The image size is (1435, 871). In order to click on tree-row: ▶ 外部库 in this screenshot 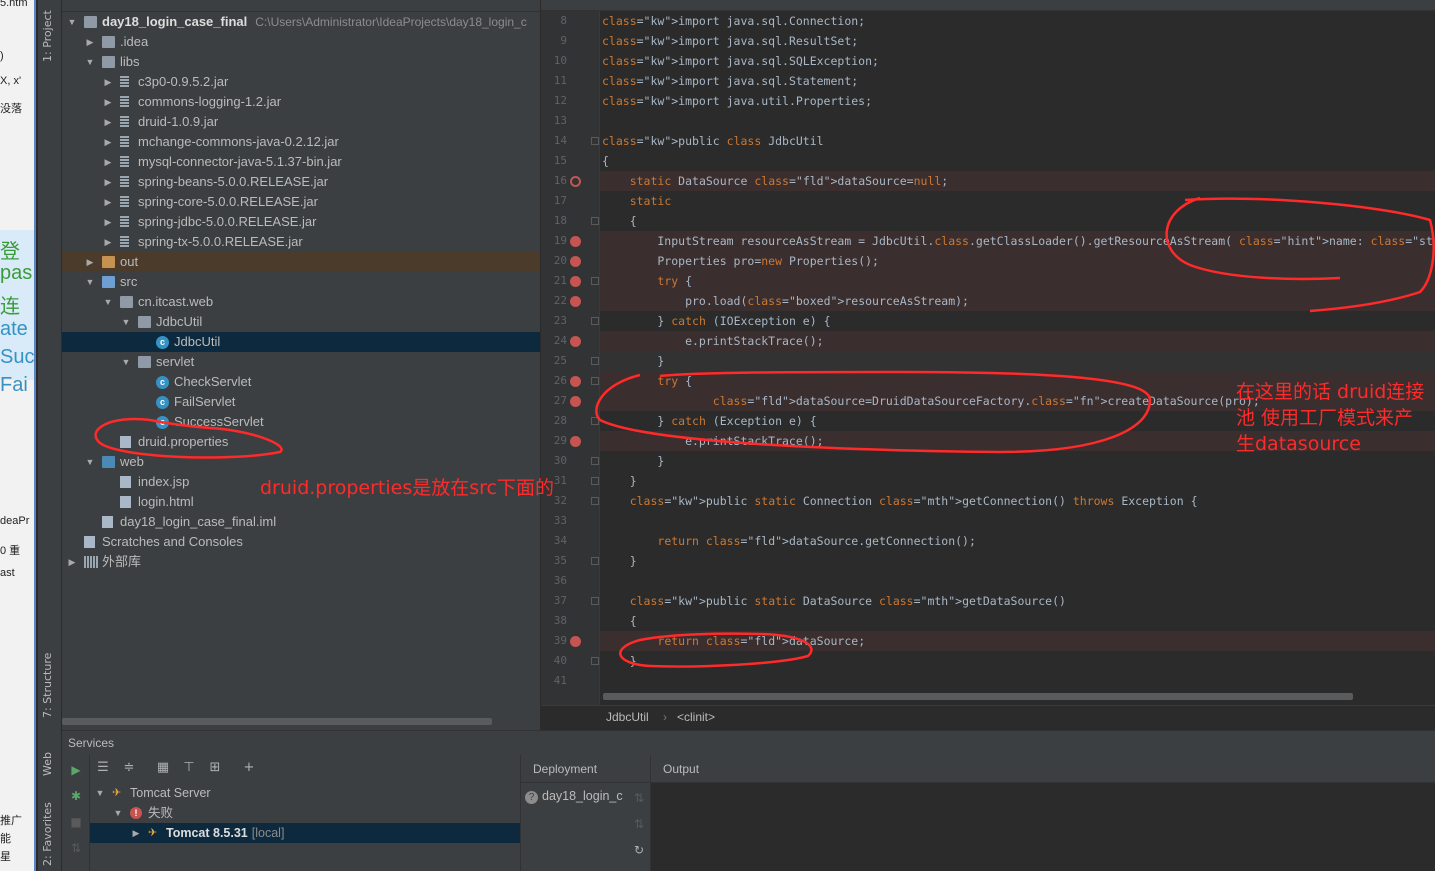, I will do `click(301, 562)`.